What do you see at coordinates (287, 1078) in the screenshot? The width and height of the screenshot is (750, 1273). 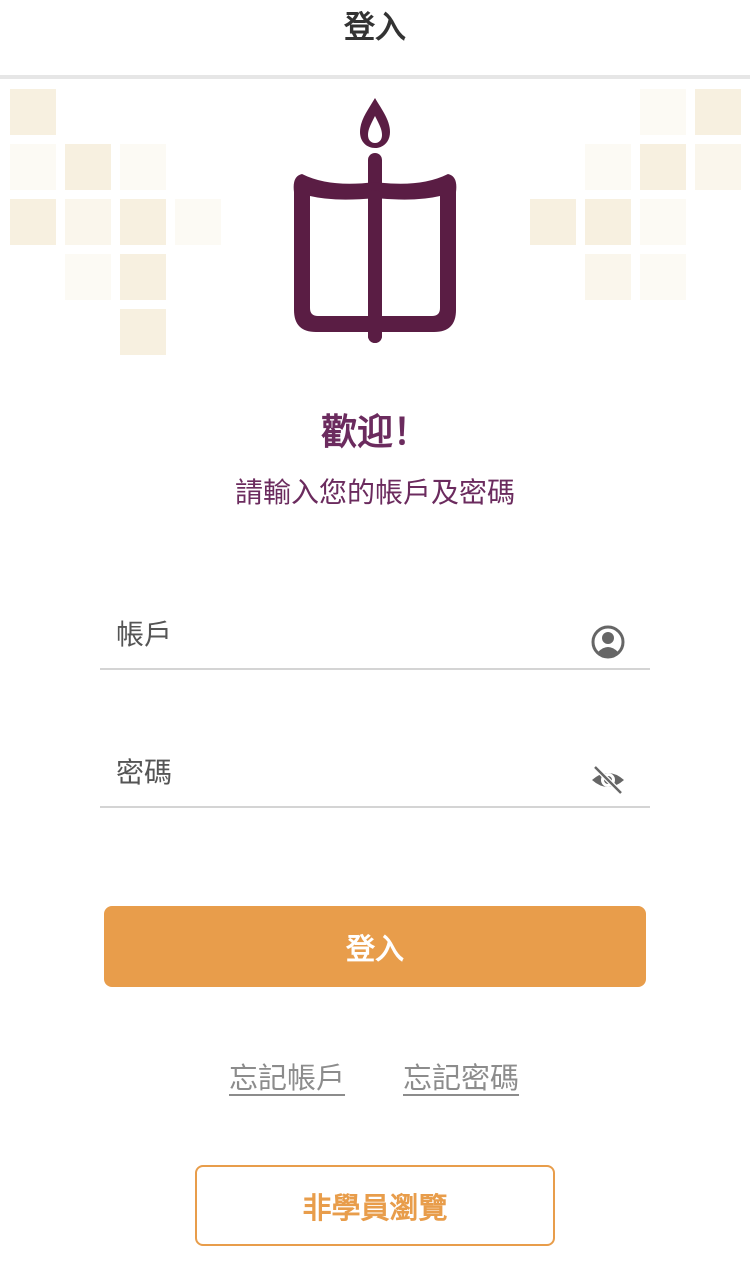 I see `forgot-account-link: 忘記帳戶` at bounding box center [287, 1078].